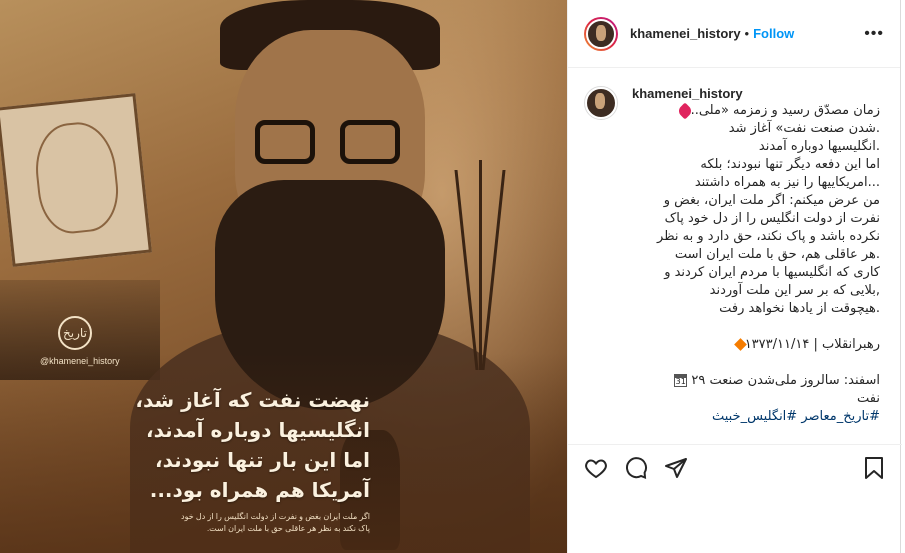 The image size is (905, 553). What do you see at coordinates (262, 460) in the screenshot?
I see `overlay-line: اما این بار تنها نبودند،` at bounding box center [262, 460].